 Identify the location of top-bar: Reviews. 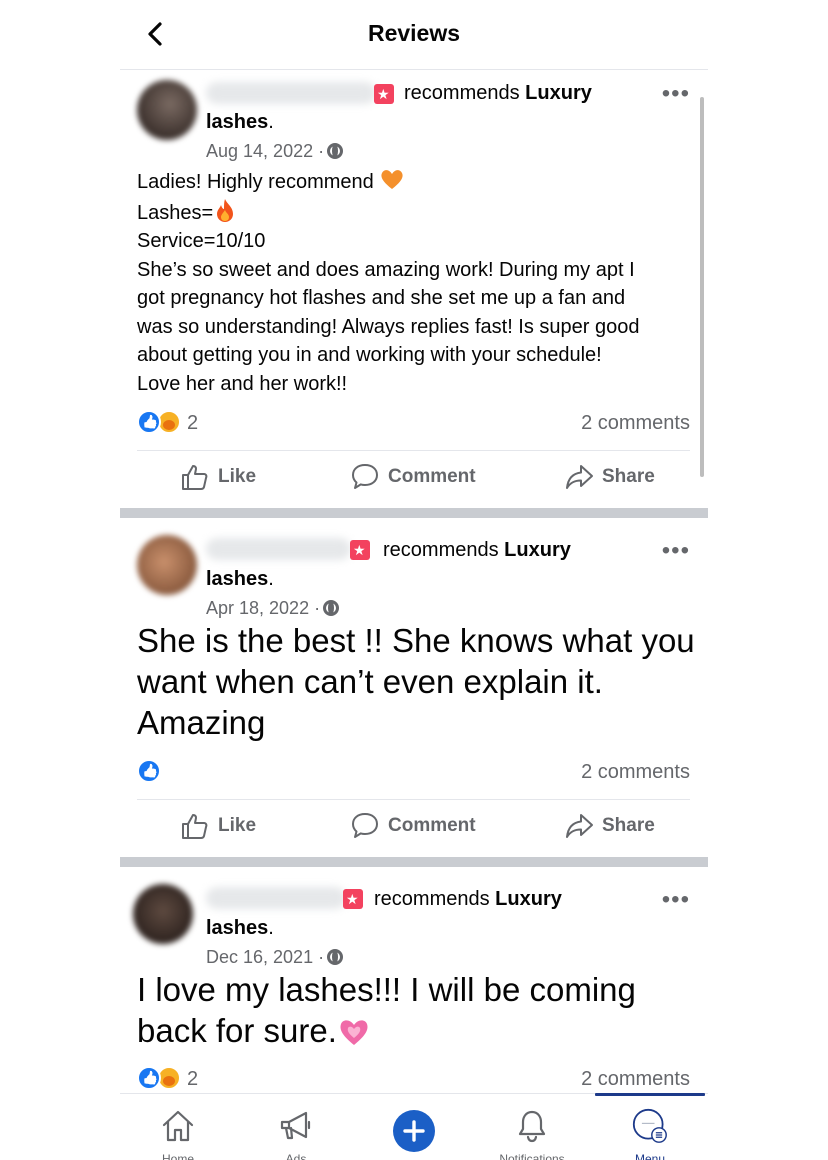
(414, 35).